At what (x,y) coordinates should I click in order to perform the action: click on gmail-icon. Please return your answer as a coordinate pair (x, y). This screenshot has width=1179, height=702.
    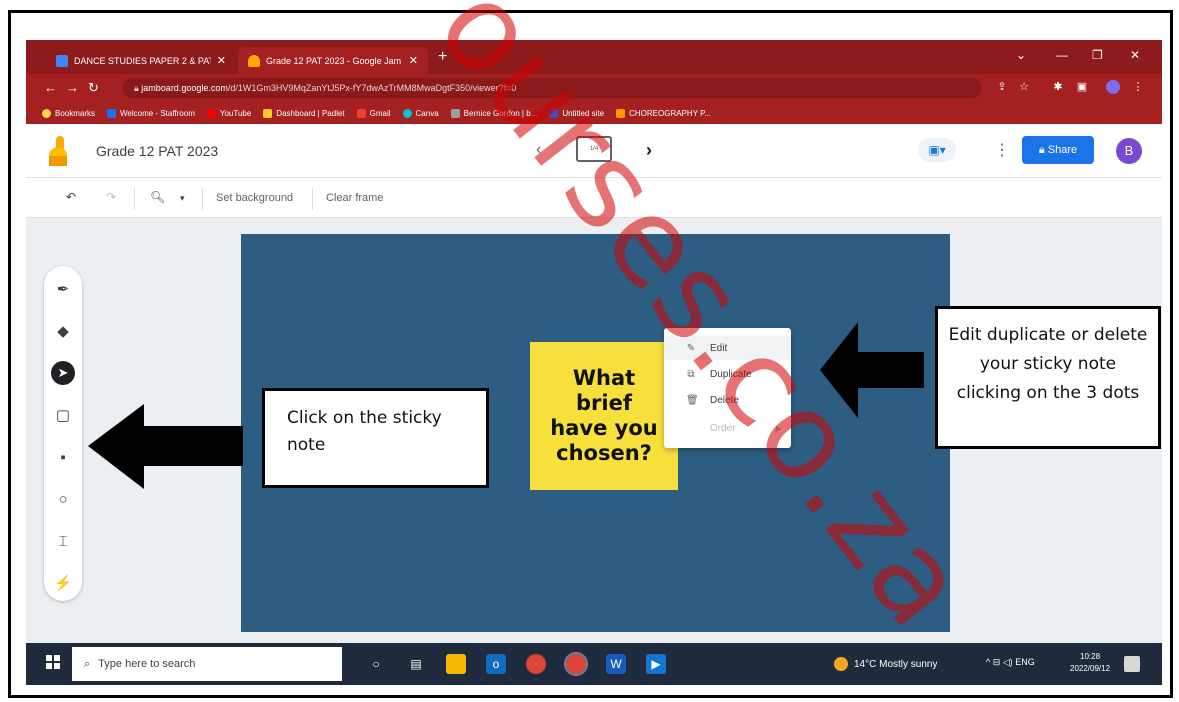
    Looking at the image, I should click on (361, 113).